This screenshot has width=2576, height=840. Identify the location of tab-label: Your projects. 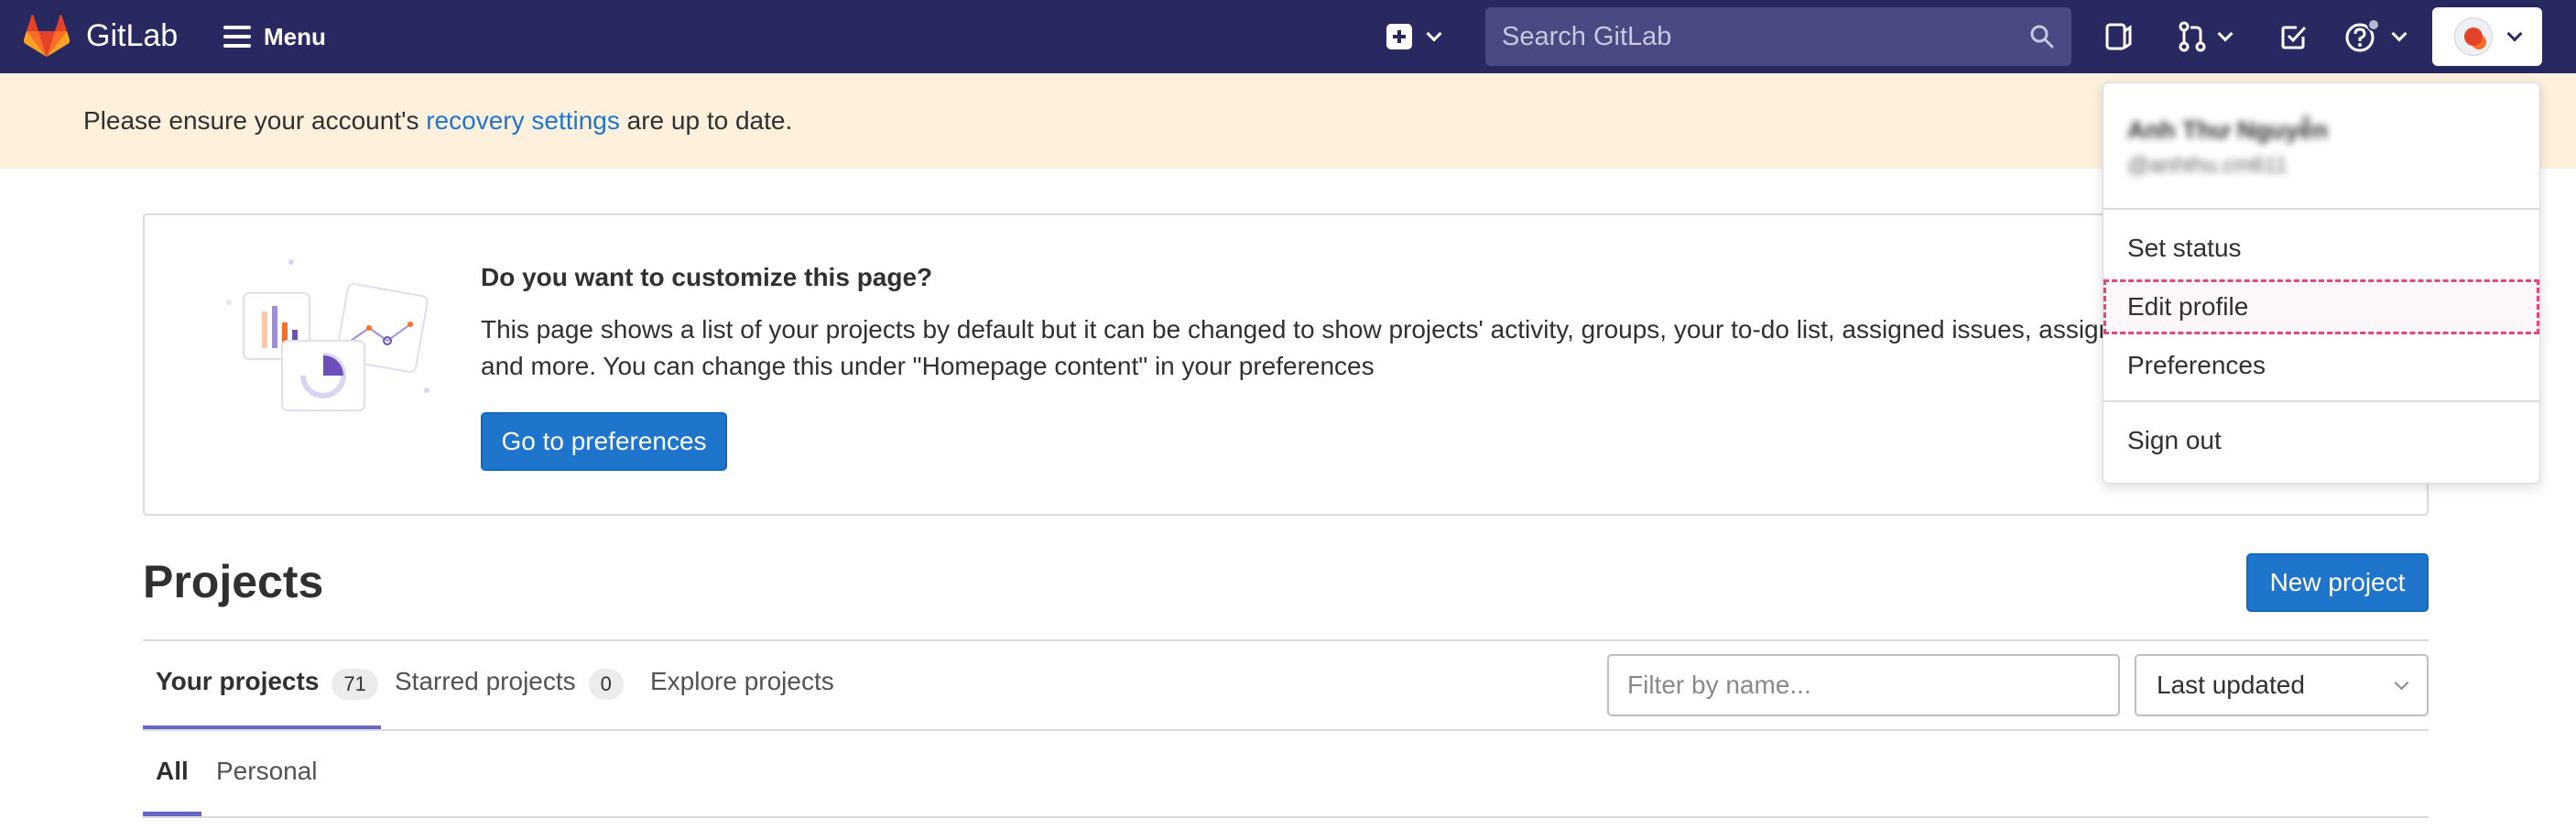
(238, 681).